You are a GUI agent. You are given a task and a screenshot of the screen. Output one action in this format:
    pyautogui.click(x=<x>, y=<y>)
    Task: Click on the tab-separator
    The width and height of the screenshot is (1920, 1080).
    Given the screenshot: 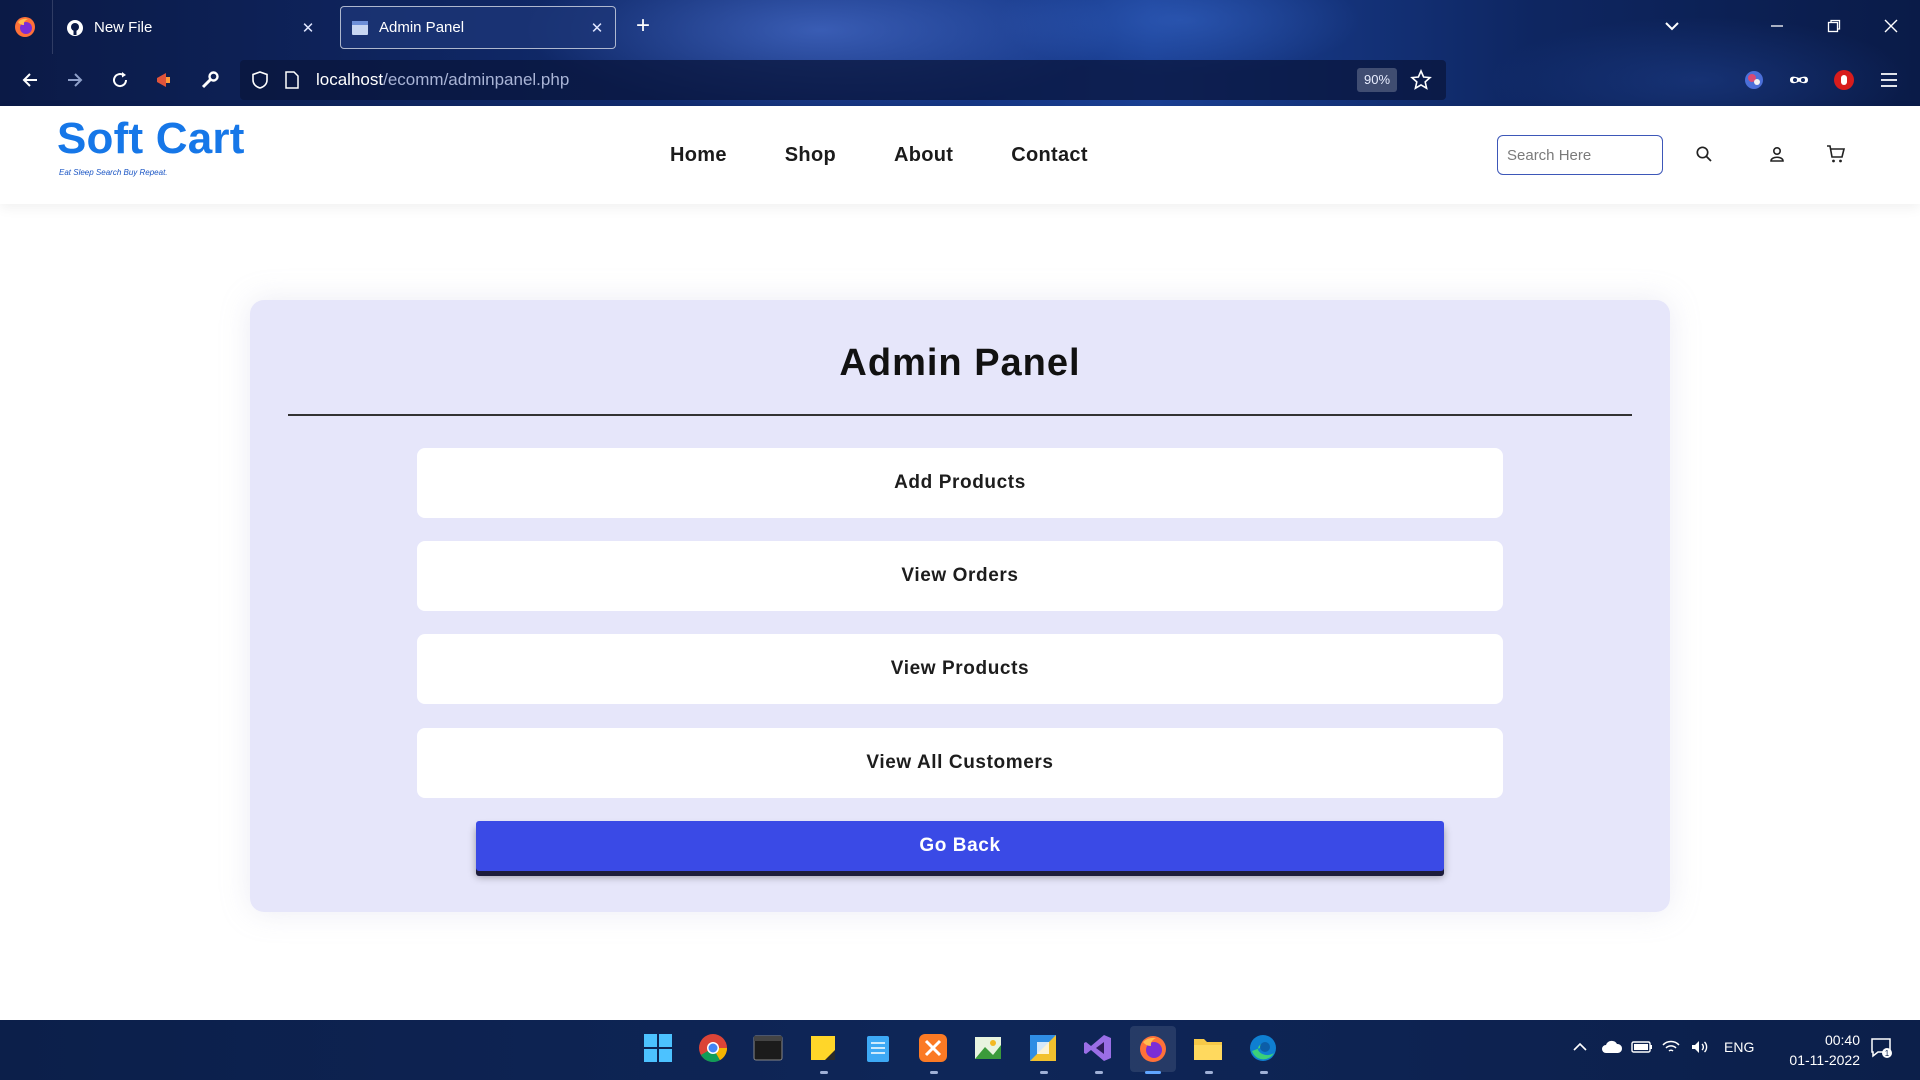 What is the action you would take?
    pyautogui.click(x=52, y=27)
    